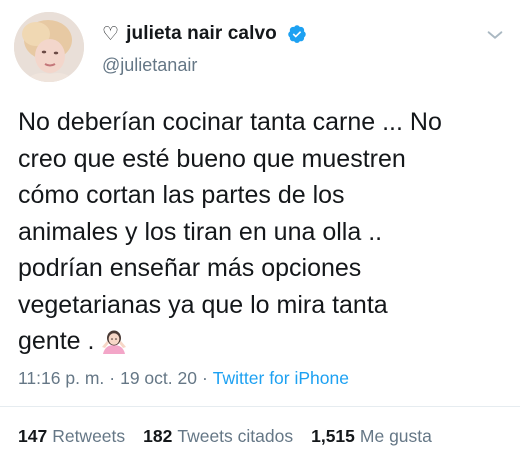  What do you see at coordinates (495, 35) in the screenshot?
I see `chevron-down-icon` at bounding box center [495, 35].